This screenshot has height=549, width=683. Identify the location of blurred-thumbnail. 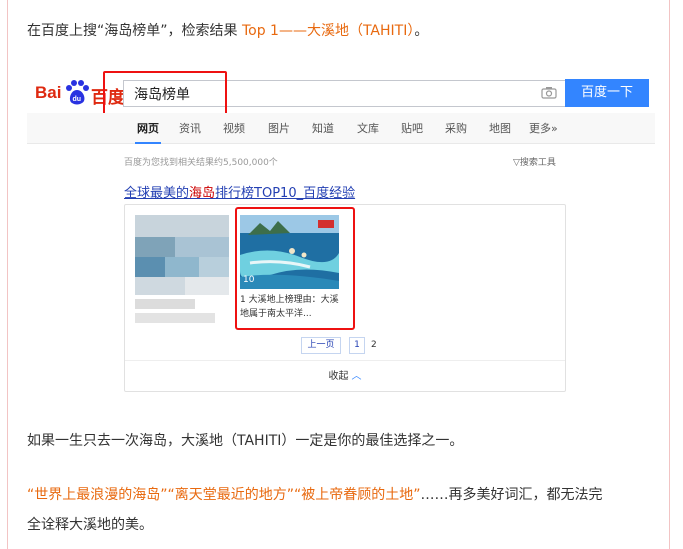
(182, 270).